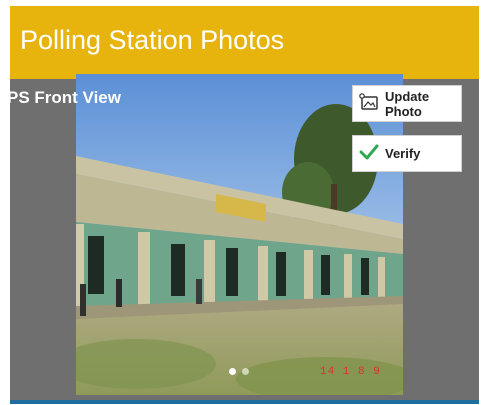 This screenshot has width=488, height=405. What do you see at coordinates (369, 153) in the screenshot?
I see `checkmark-icon` at bounding box center [369, 153].